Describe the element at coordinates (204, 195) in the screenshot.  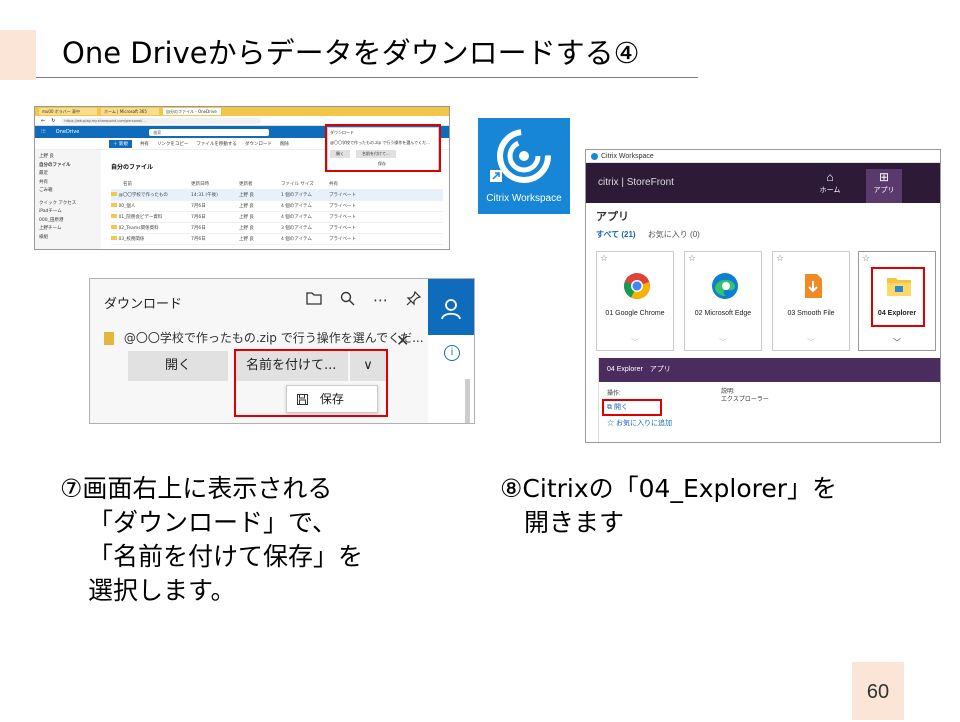
I see `file-modified: 14:31 (午後)` at that location.